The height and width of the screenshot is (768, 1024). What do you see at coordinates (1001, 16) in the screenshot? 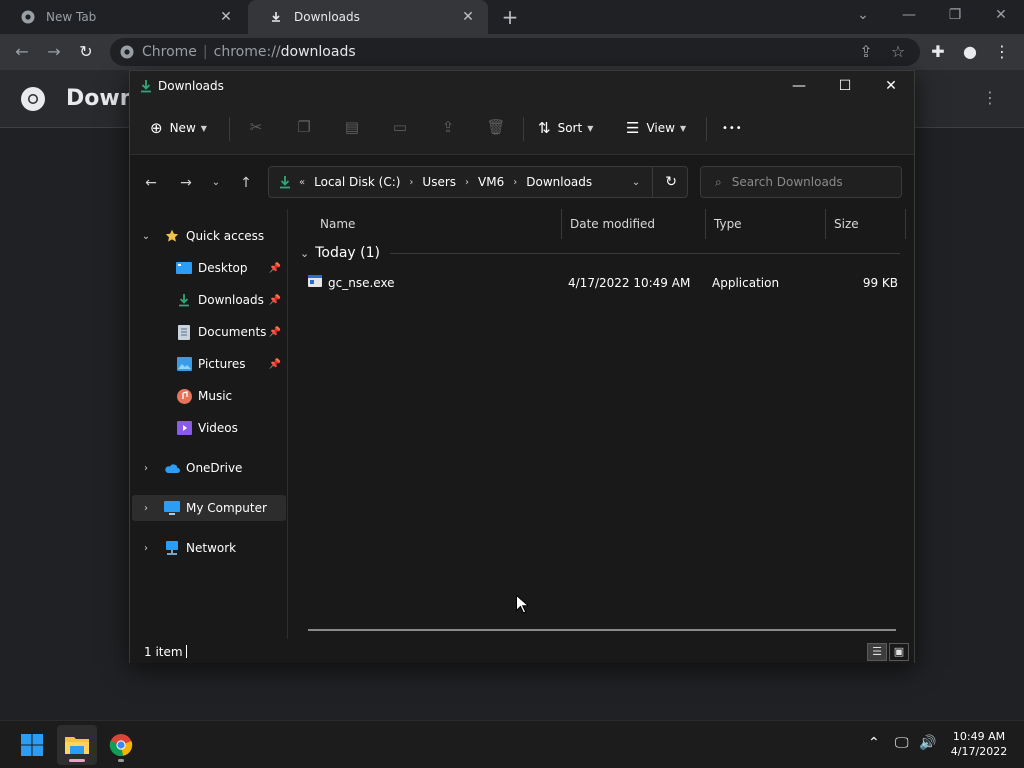
I see `close-window-icon: ✕` at bounding box center [1001, 16].